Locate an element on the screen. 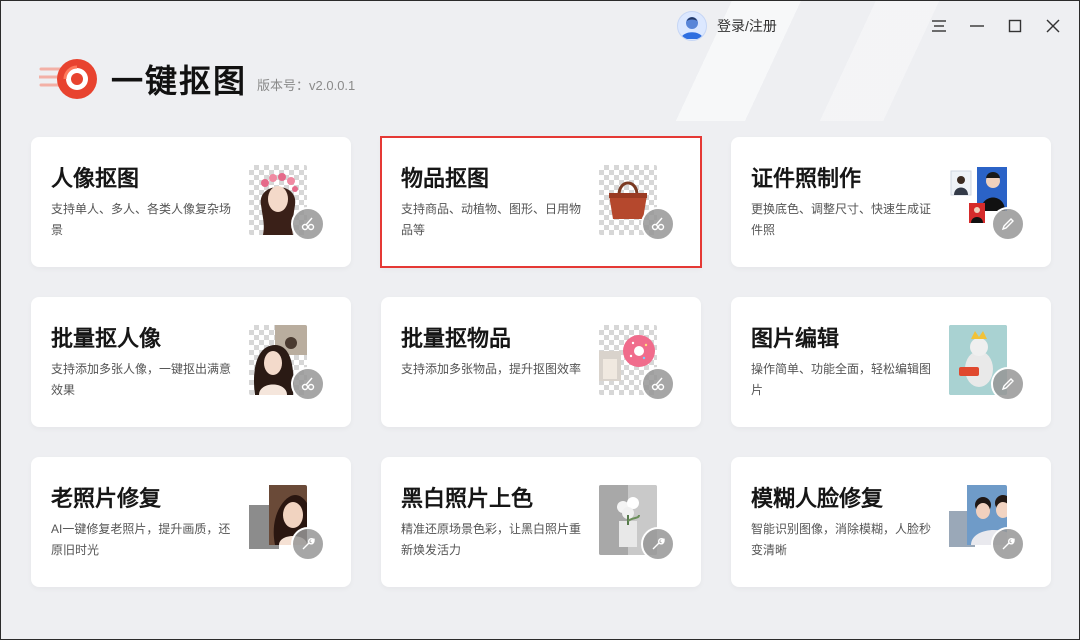  card-title: 物品抠图 is located at coordinates (445, 178).